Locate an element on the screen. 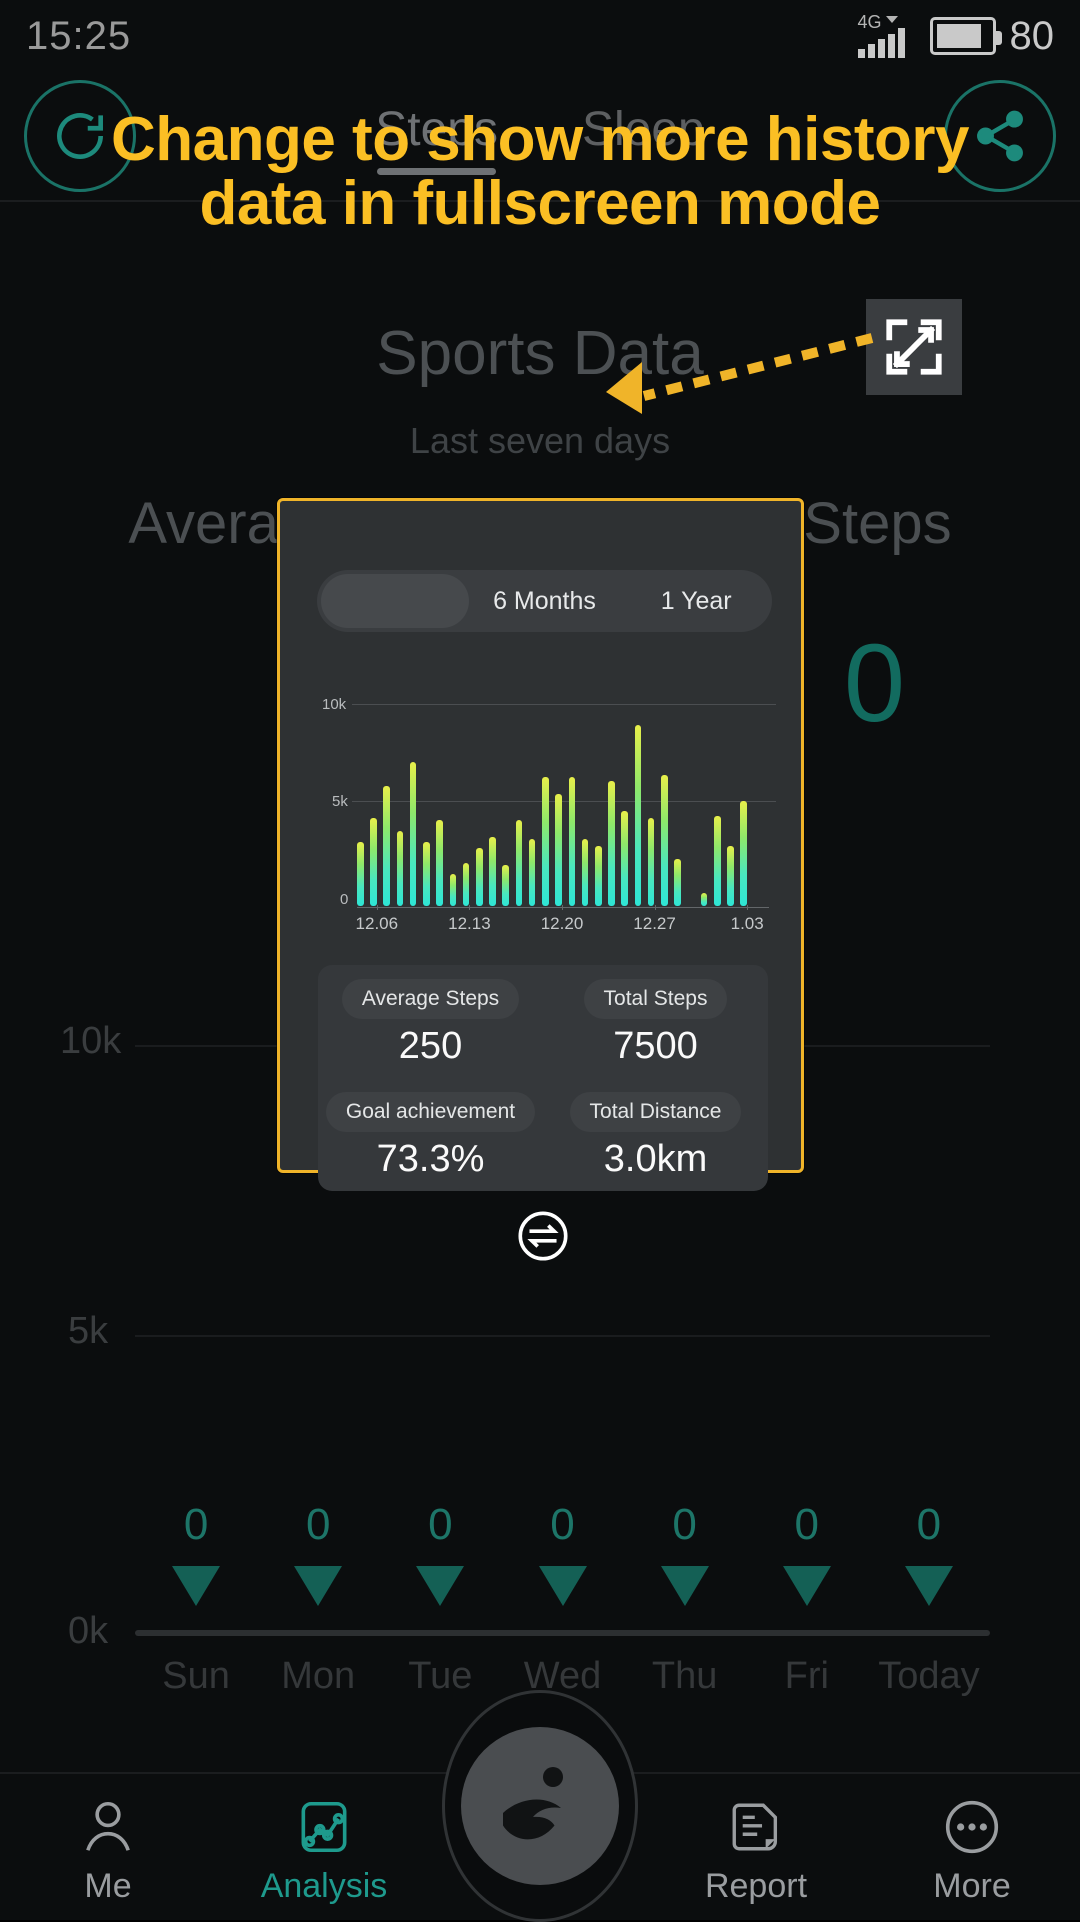  swap-arrows-icon is located at coordinates (543, 1236).